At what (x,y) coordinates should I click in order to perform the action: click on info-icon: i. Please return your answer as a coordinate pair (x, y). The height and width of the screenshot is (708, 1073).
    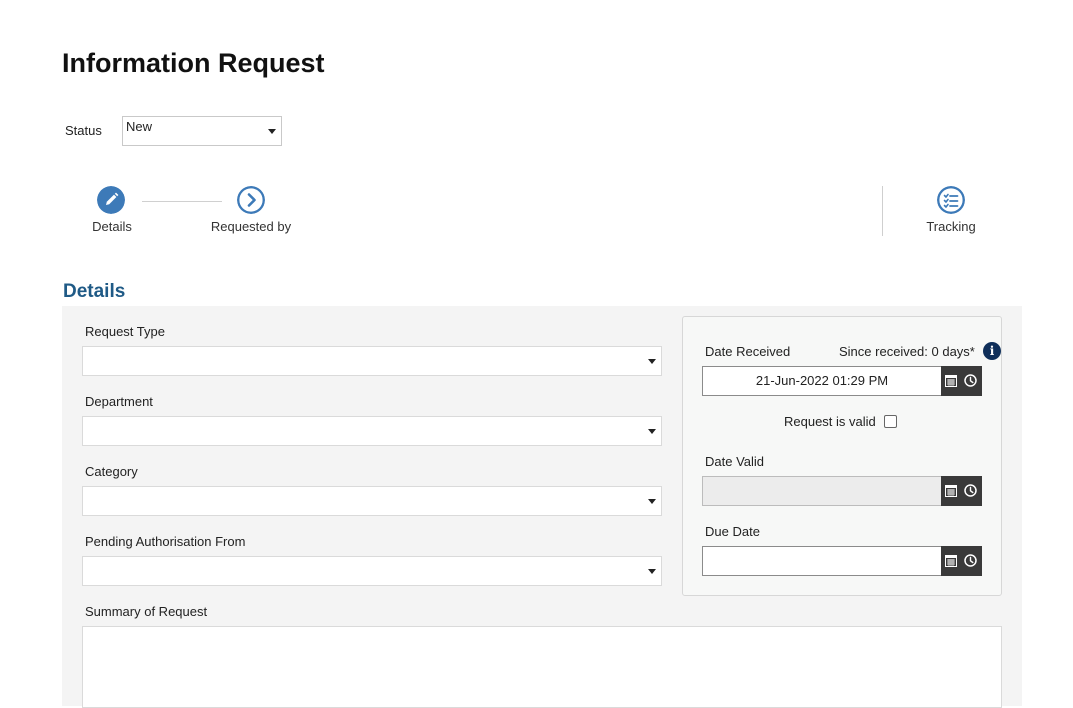
    Looking at the image, I should click on (992, 351).